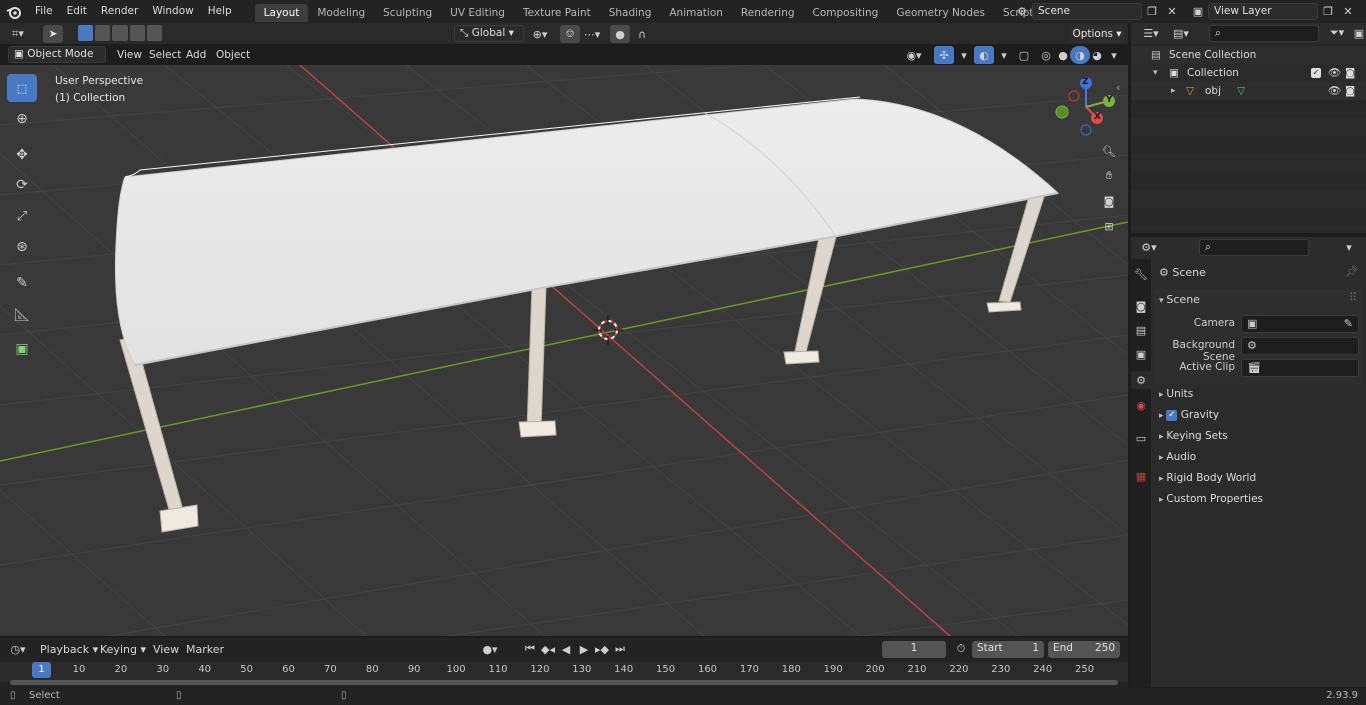  I want to click on timeline-scrollbar, so click(564, 682).